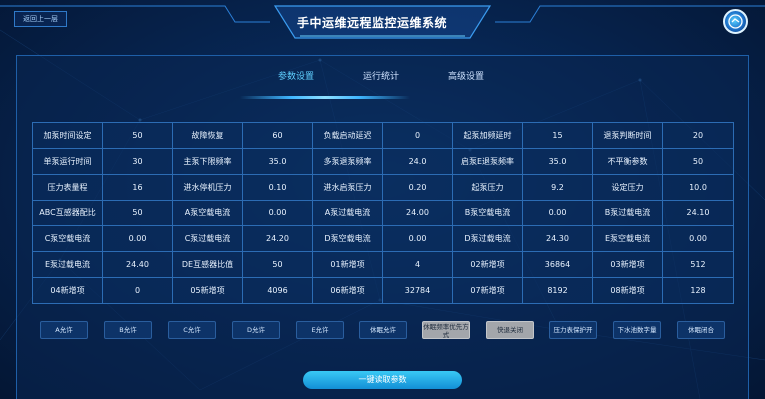 This screenshot has height=399, width=765. What do you see at coordinates (277, 290) in the screenshot?
I see `param-value-field: 4096` at bounding box center [277, 290].